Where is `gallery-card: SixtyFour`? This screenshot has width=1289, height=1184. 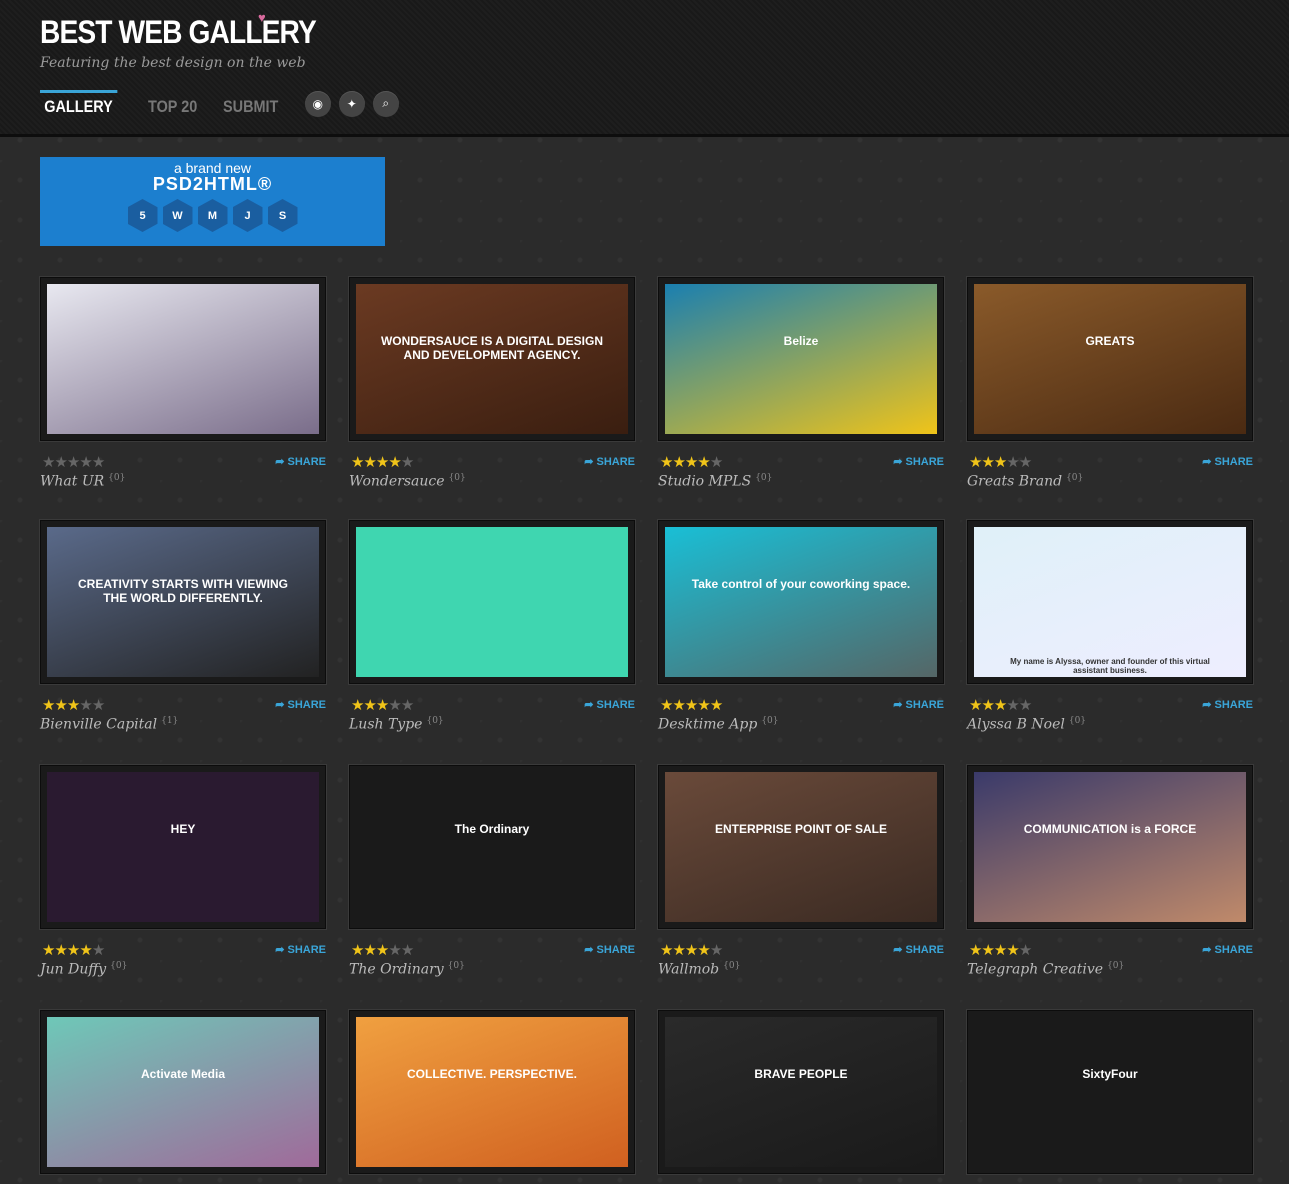 gallery-card: SixtyFour is located at coordinates (1110, 1092).